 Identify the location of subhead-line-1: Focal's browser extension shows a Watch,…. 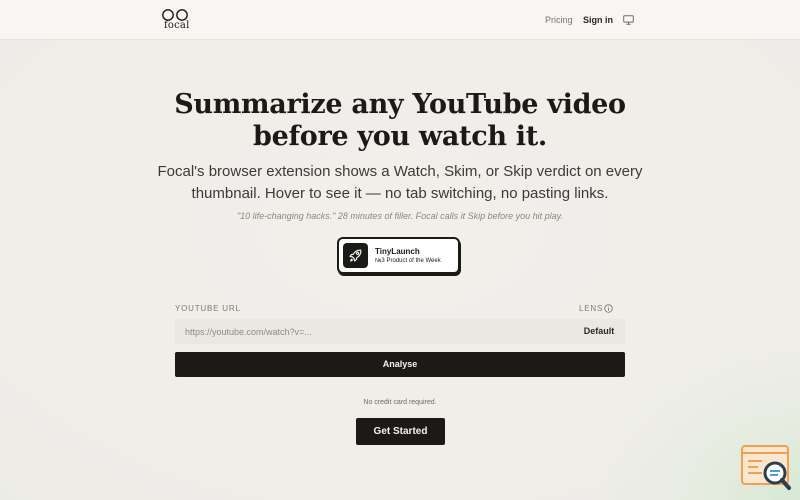
(400, 171).